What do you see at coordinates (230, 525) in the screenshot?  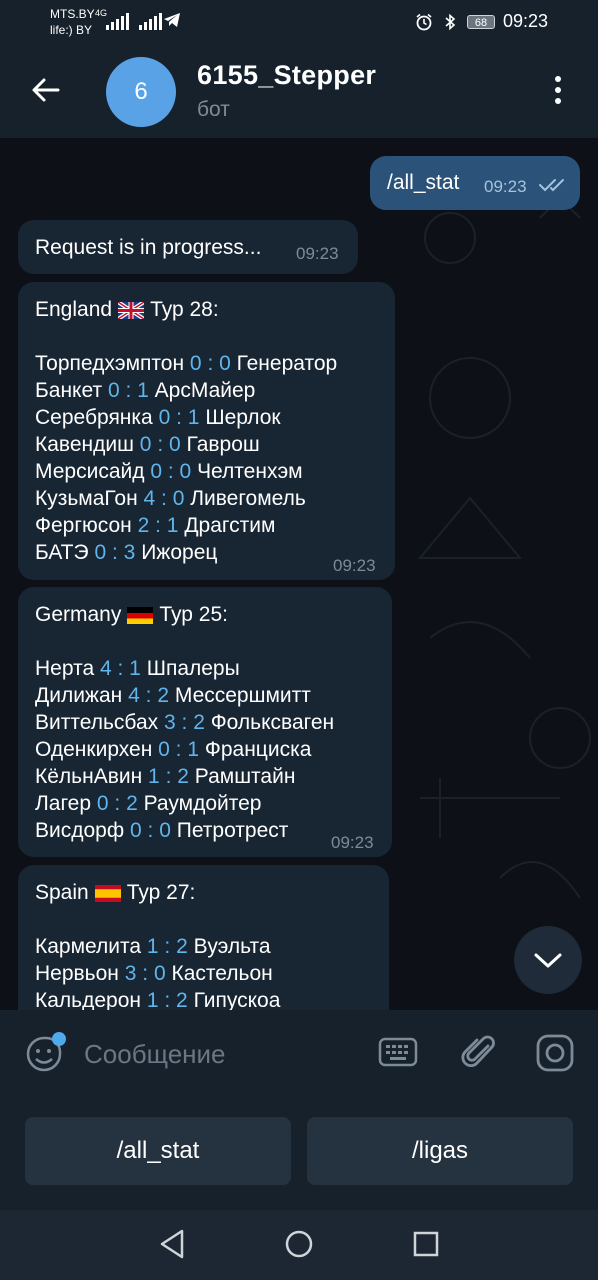 I see `away-team: Драгстим` at bounding box center [230, 525].